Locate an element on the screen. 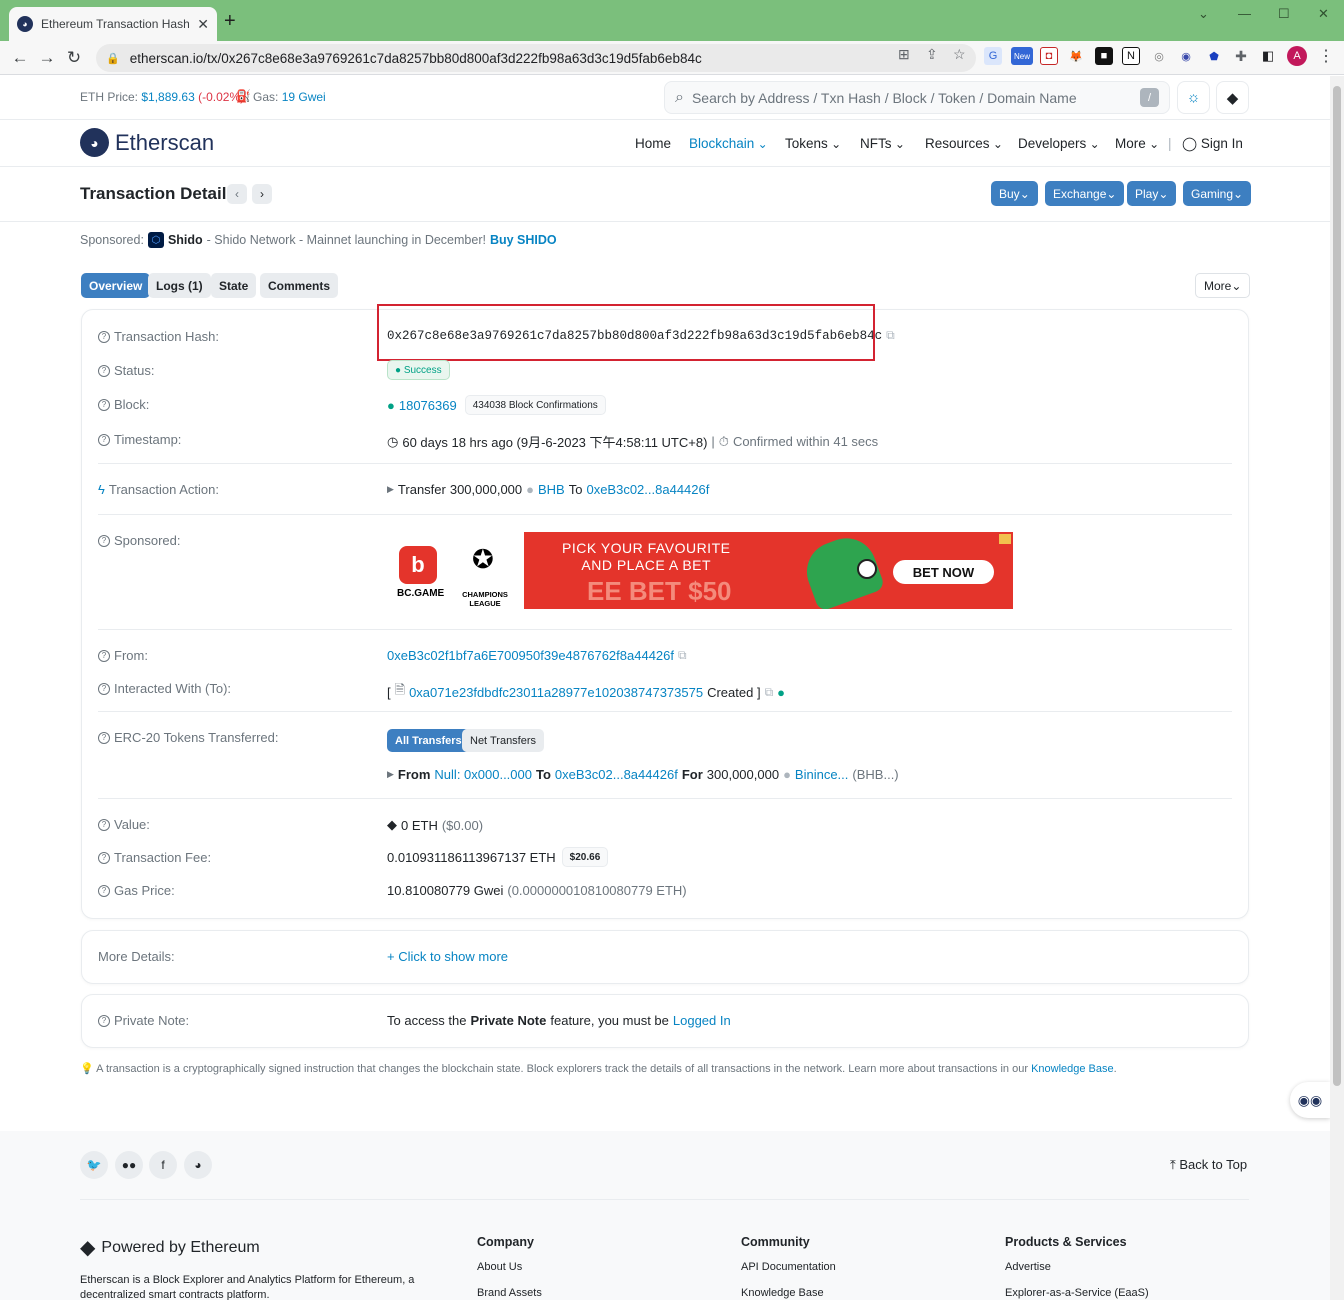 This screenshot has width=1344, height=1300. theme-toggle-icon: ☼ is located at coordinates (1193, 97).